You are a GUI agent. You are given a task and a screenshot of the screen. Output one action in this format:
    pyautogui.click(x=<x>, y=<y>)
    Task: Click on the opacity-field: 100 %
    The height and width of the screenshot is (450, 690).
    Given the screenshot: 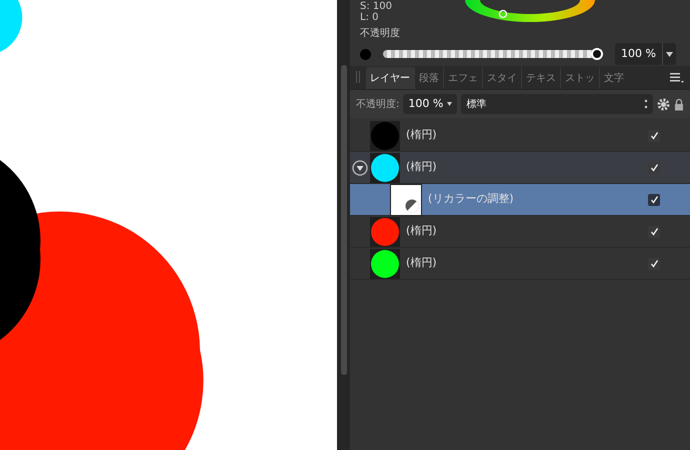 What is the action you would take?
    pyautogui.click(x=645, y=54)
    